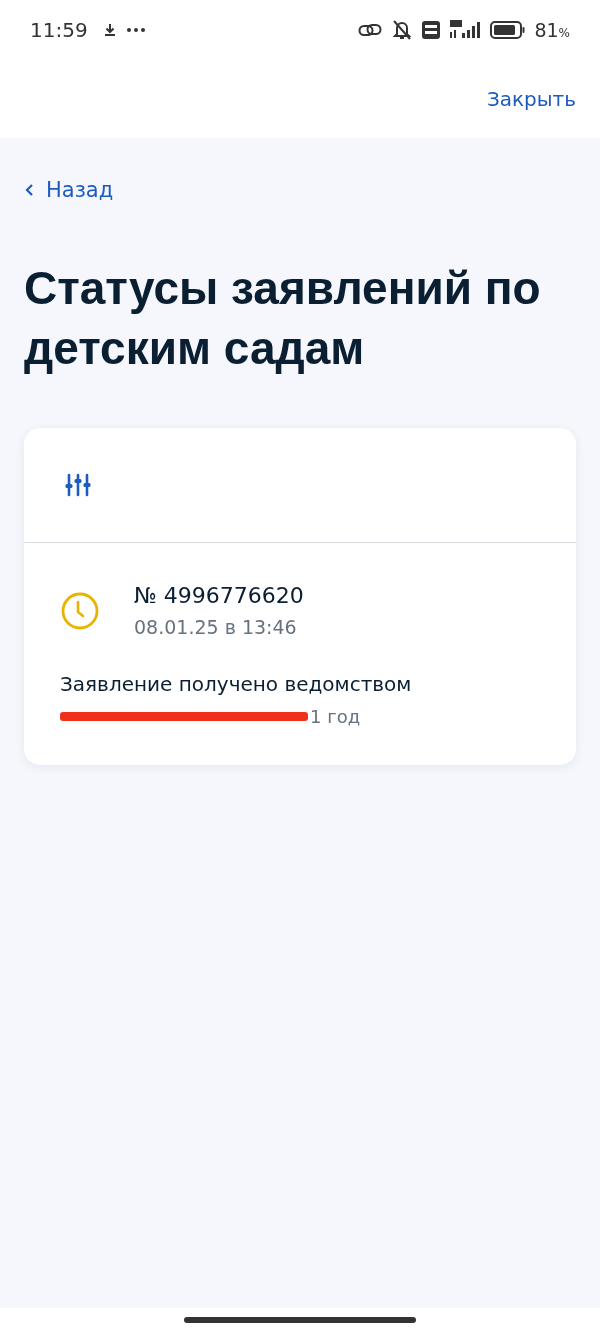 The image size is (600, 1332). What do you see at coordinates (219, 595) in the screenshot?
I see `application-number: № 4996776620` at bounding box center [219, 595].